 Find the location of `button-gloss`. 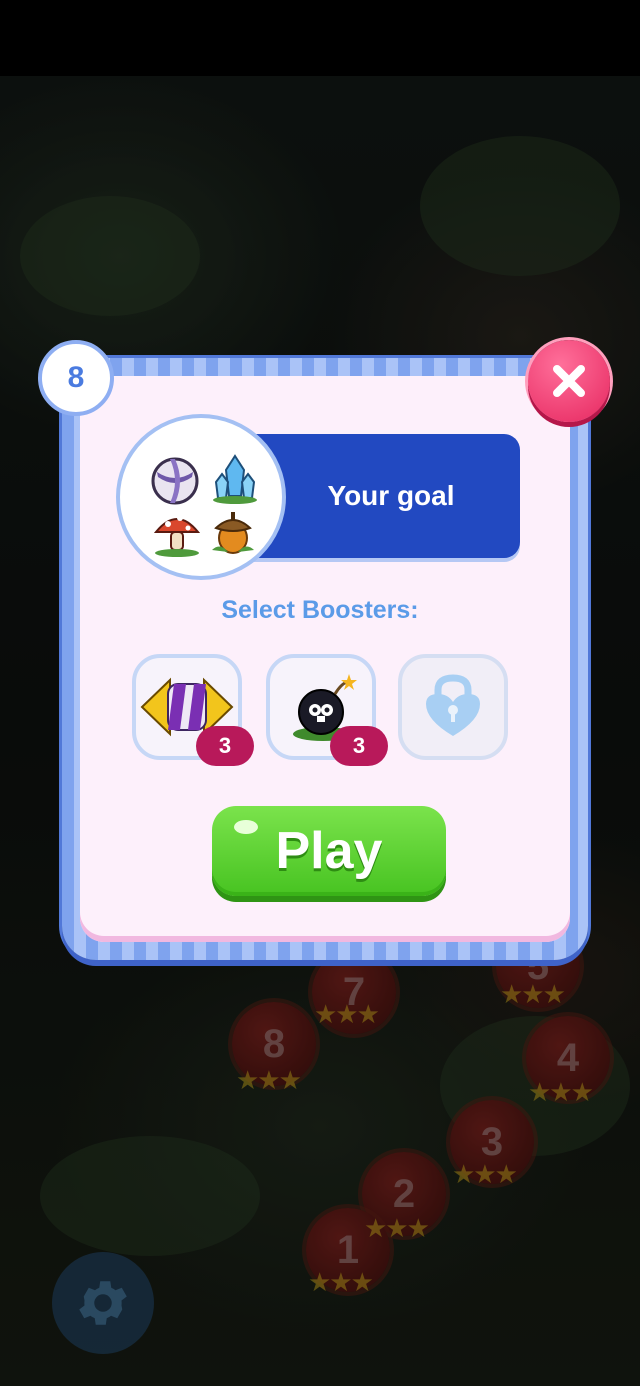

button-gloss is located at coordinates (246, 827).